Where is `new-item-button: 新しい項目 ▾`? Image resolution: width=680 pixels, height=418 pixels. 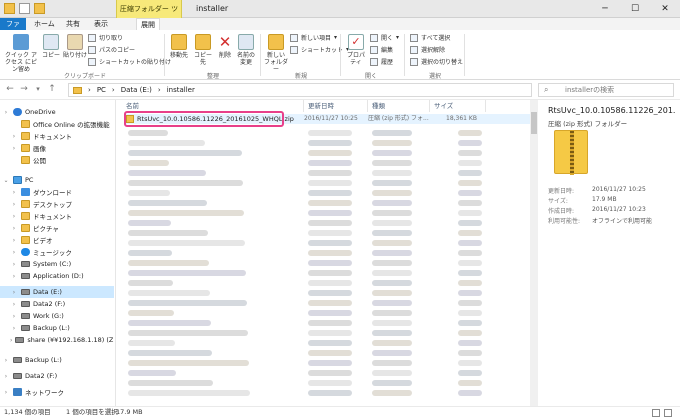 new-item-button: 新しい項目 ▾ is located at coordinates (313, 37).